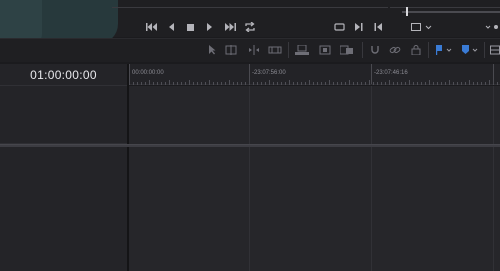 The width and height of the screenshot is (500, 271). I want to click on flag-icon, so click(444, 50).